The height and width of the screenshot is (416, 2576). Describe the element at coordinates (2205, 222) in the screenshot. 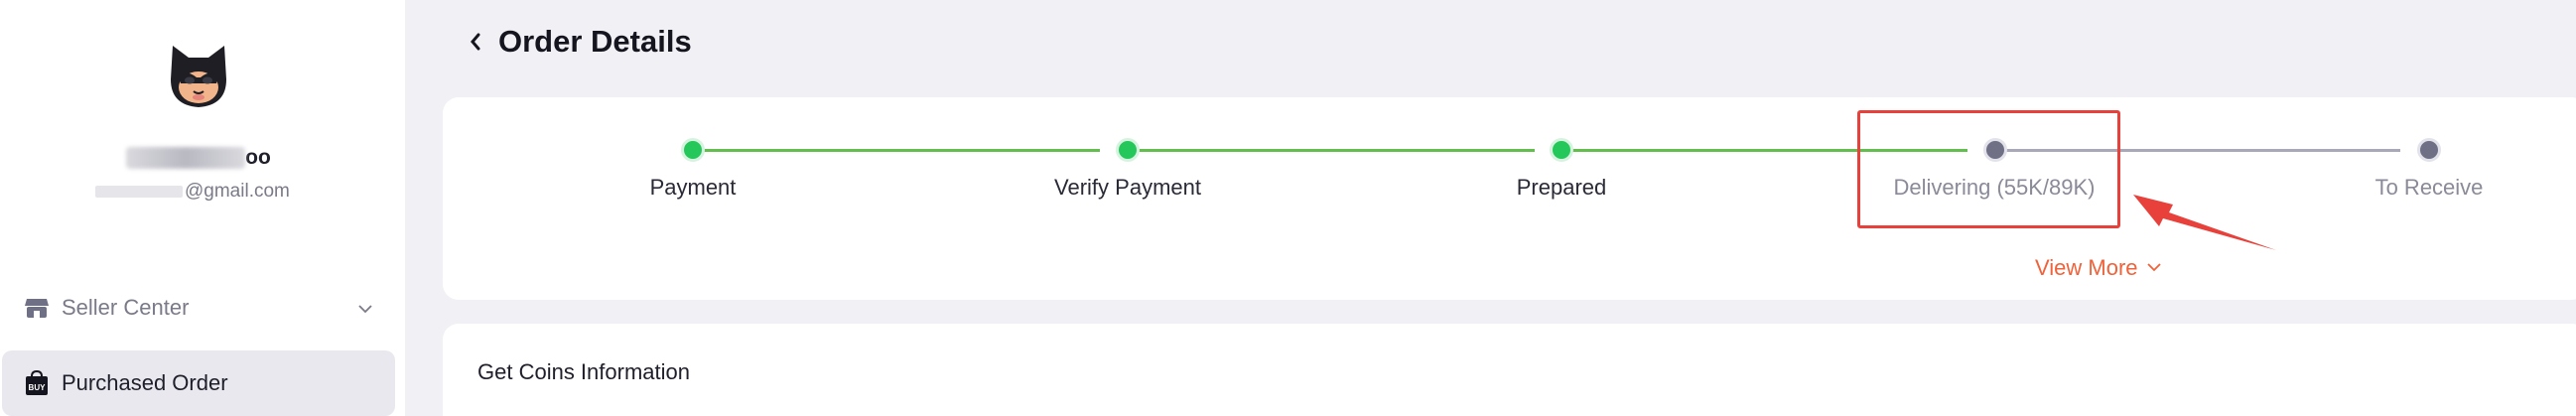

I see `annotation-arrow-icon` at that location.